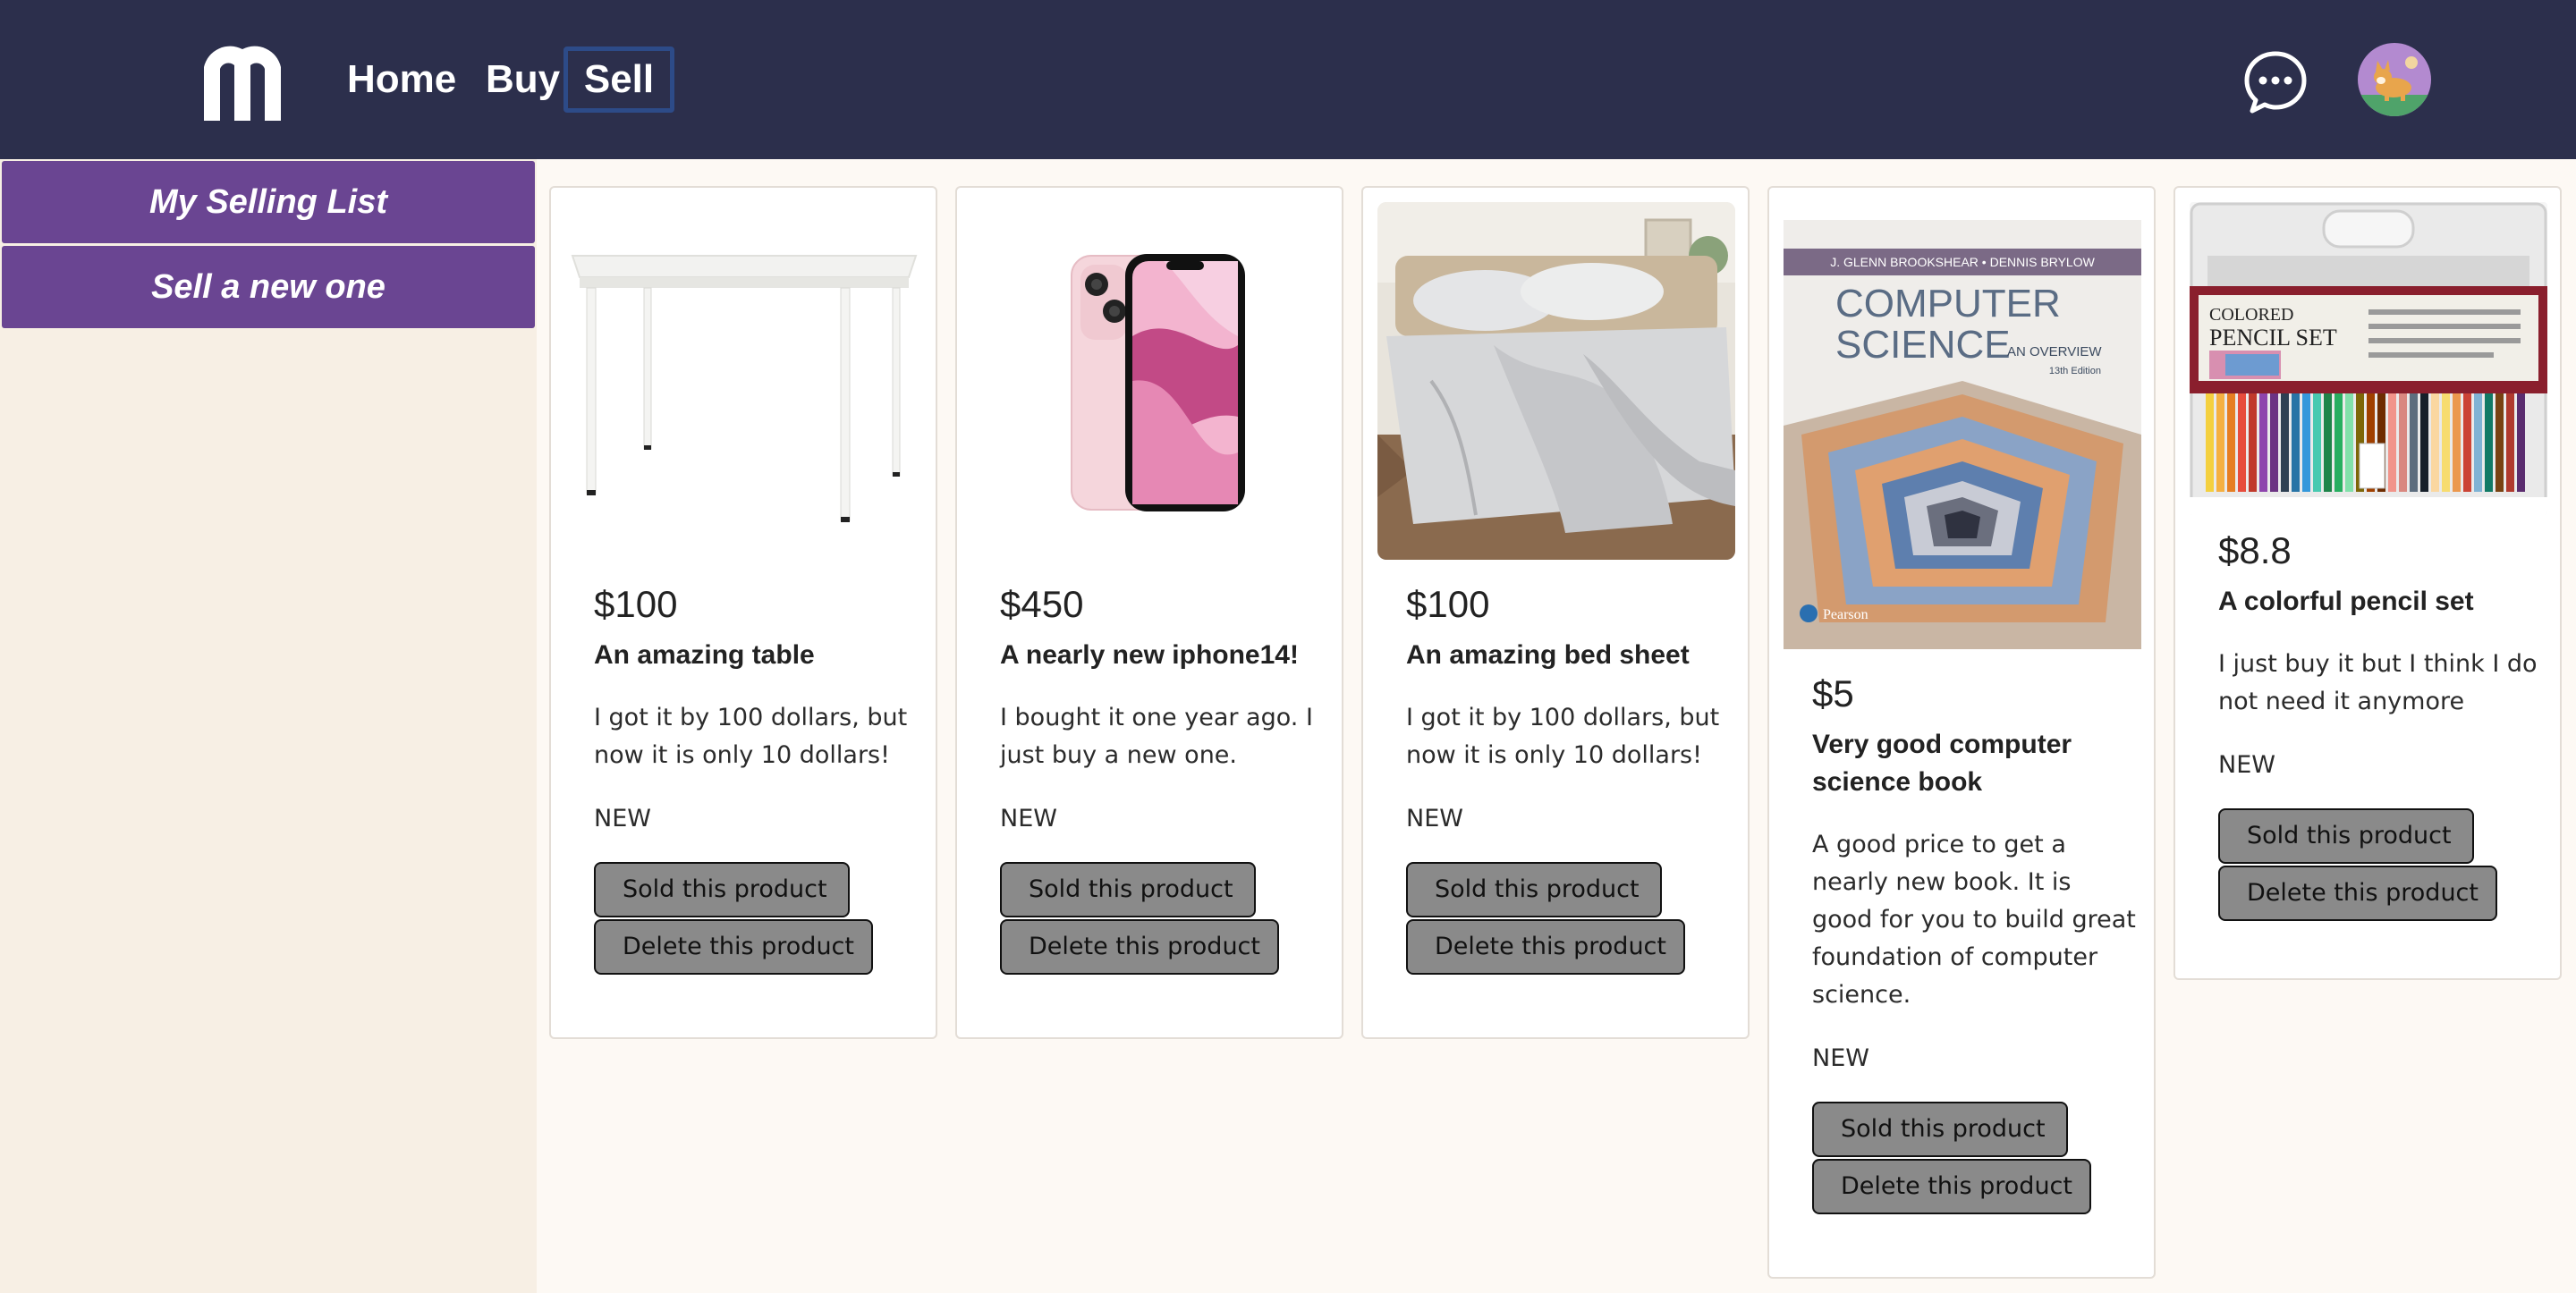 This screenshot has height=1293, width=2576. I want to click on nav-sell: Sell, so click(619, 80).